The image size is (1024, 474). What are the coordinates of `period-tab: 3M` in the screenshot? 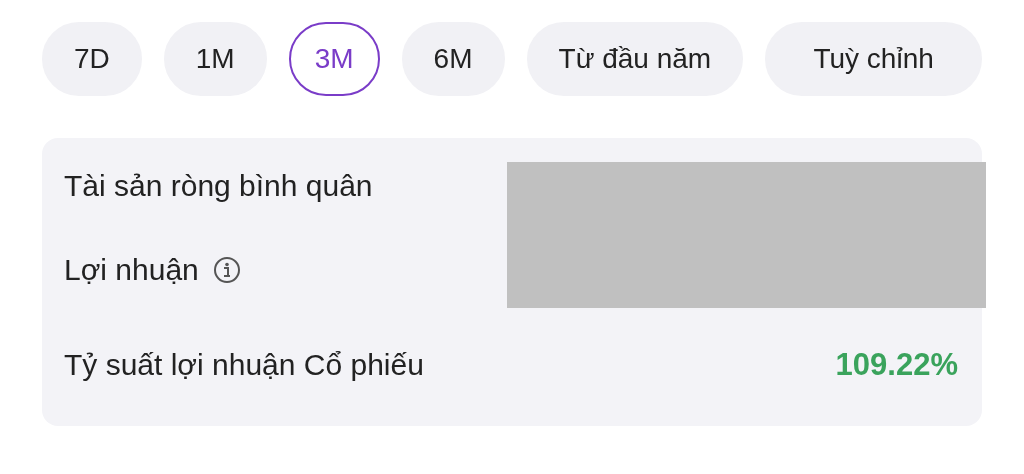 It's located at (334, 59).